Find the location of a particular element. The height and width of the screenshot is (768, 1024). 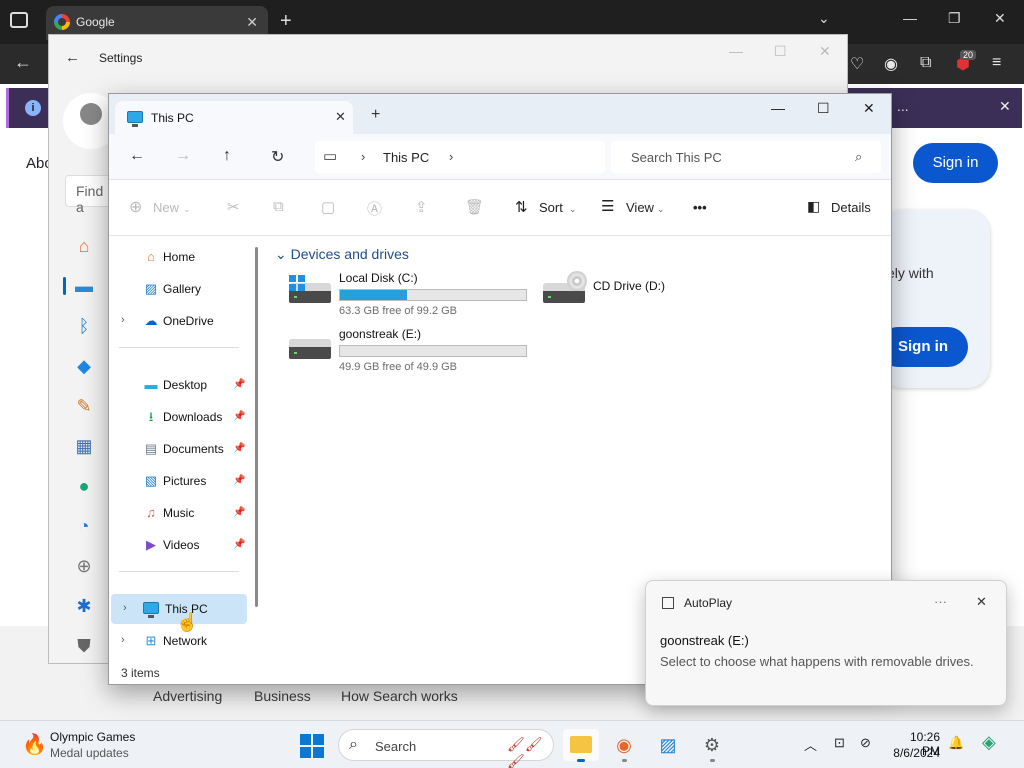

rename-icon: Ⓐ is located at coordinates (374, 208).